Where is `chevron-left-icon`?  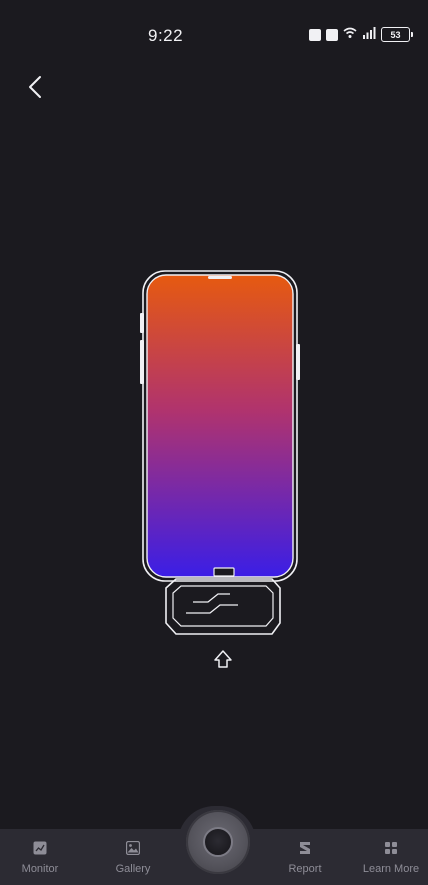
chevron-left-icon is located at coordinates (35, 87).